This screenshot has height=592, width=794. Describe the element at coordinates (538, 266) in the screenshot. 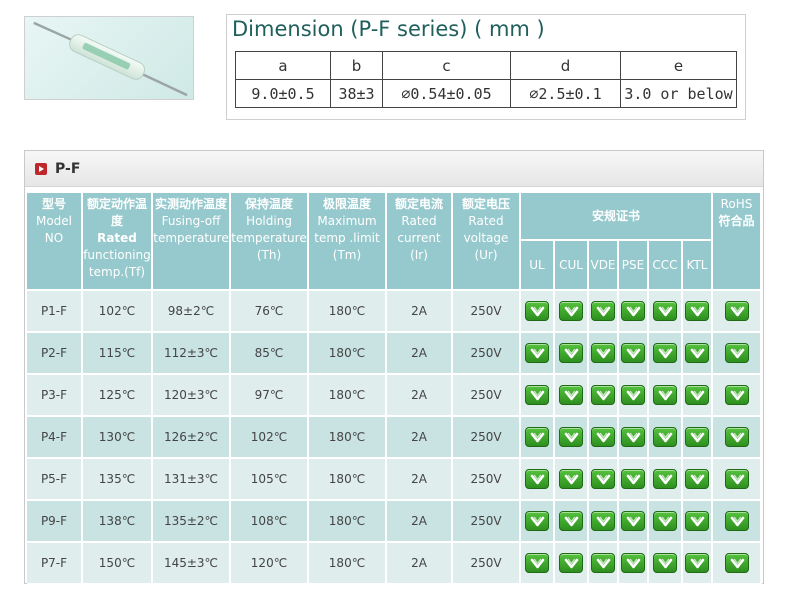

I see `col-cert-ul: UL` at that location.